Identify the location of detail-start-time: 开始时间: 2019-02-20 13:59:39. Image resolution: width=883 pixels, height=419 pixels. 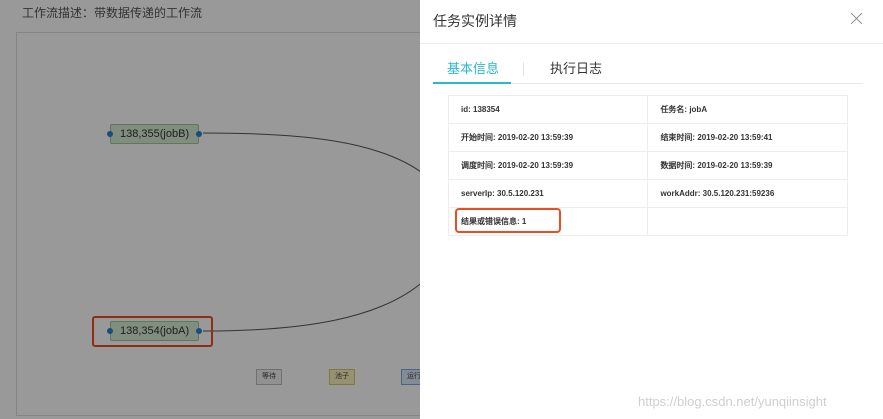
(548, 137).